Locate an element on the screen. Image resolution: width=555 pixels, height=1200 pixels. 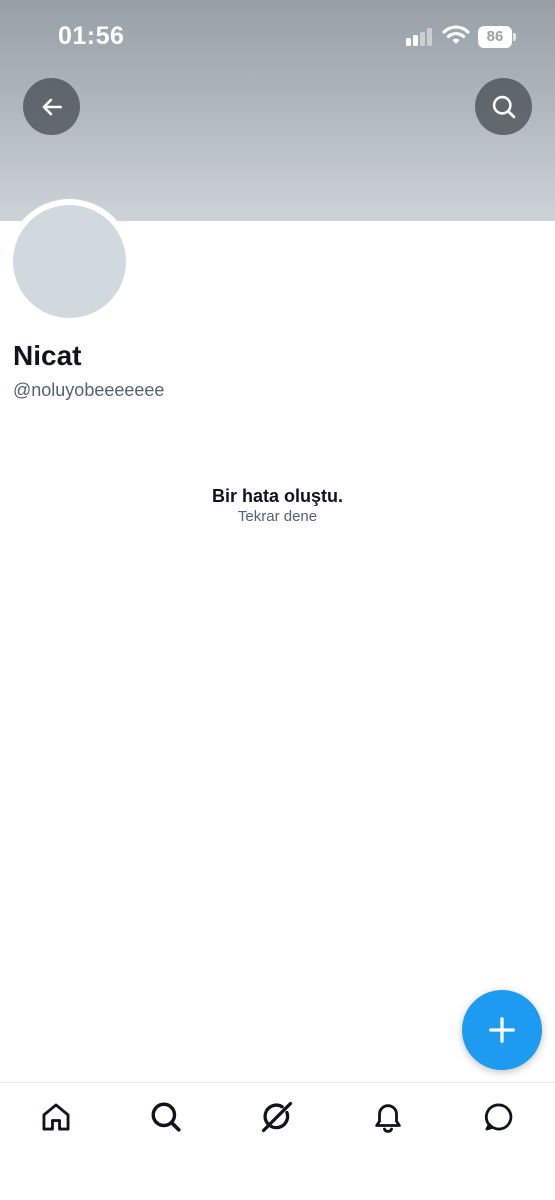
compose-button is located at coordinates (502, 1030).